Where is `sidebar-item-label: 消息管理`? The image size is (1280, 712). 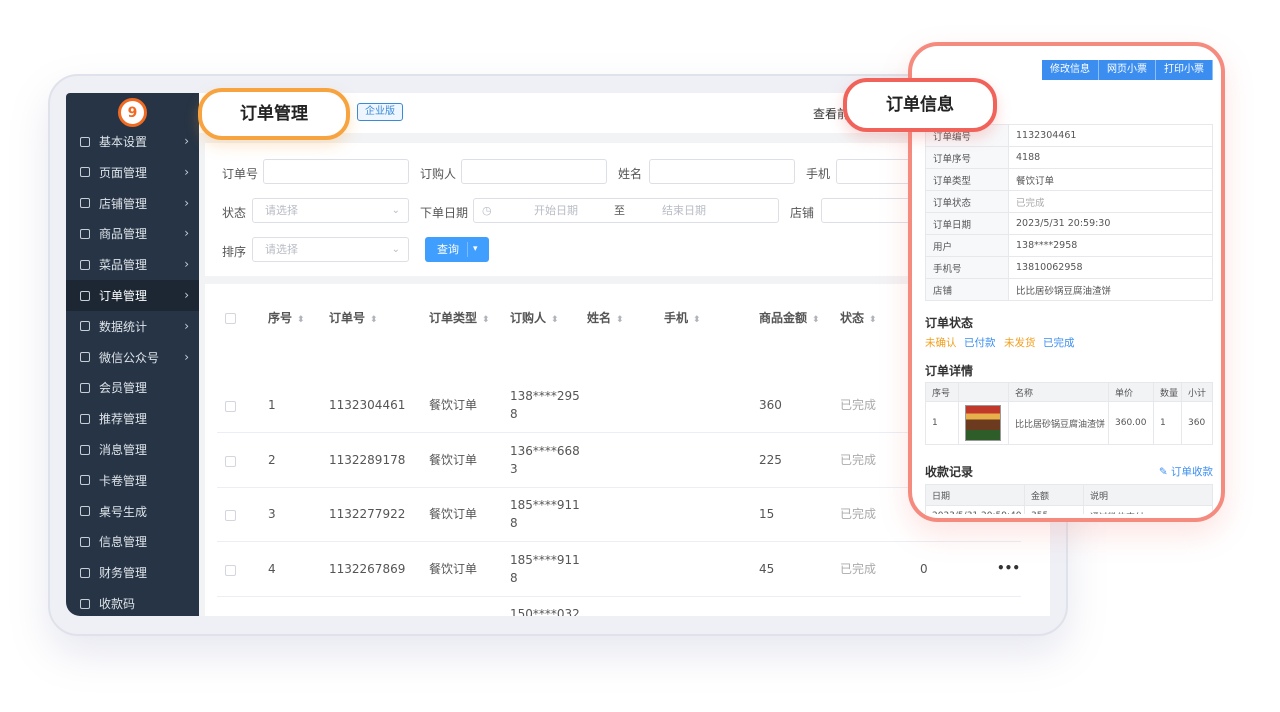
sidebar-item-label: 消息管理 is located at coordinates (123, 450).